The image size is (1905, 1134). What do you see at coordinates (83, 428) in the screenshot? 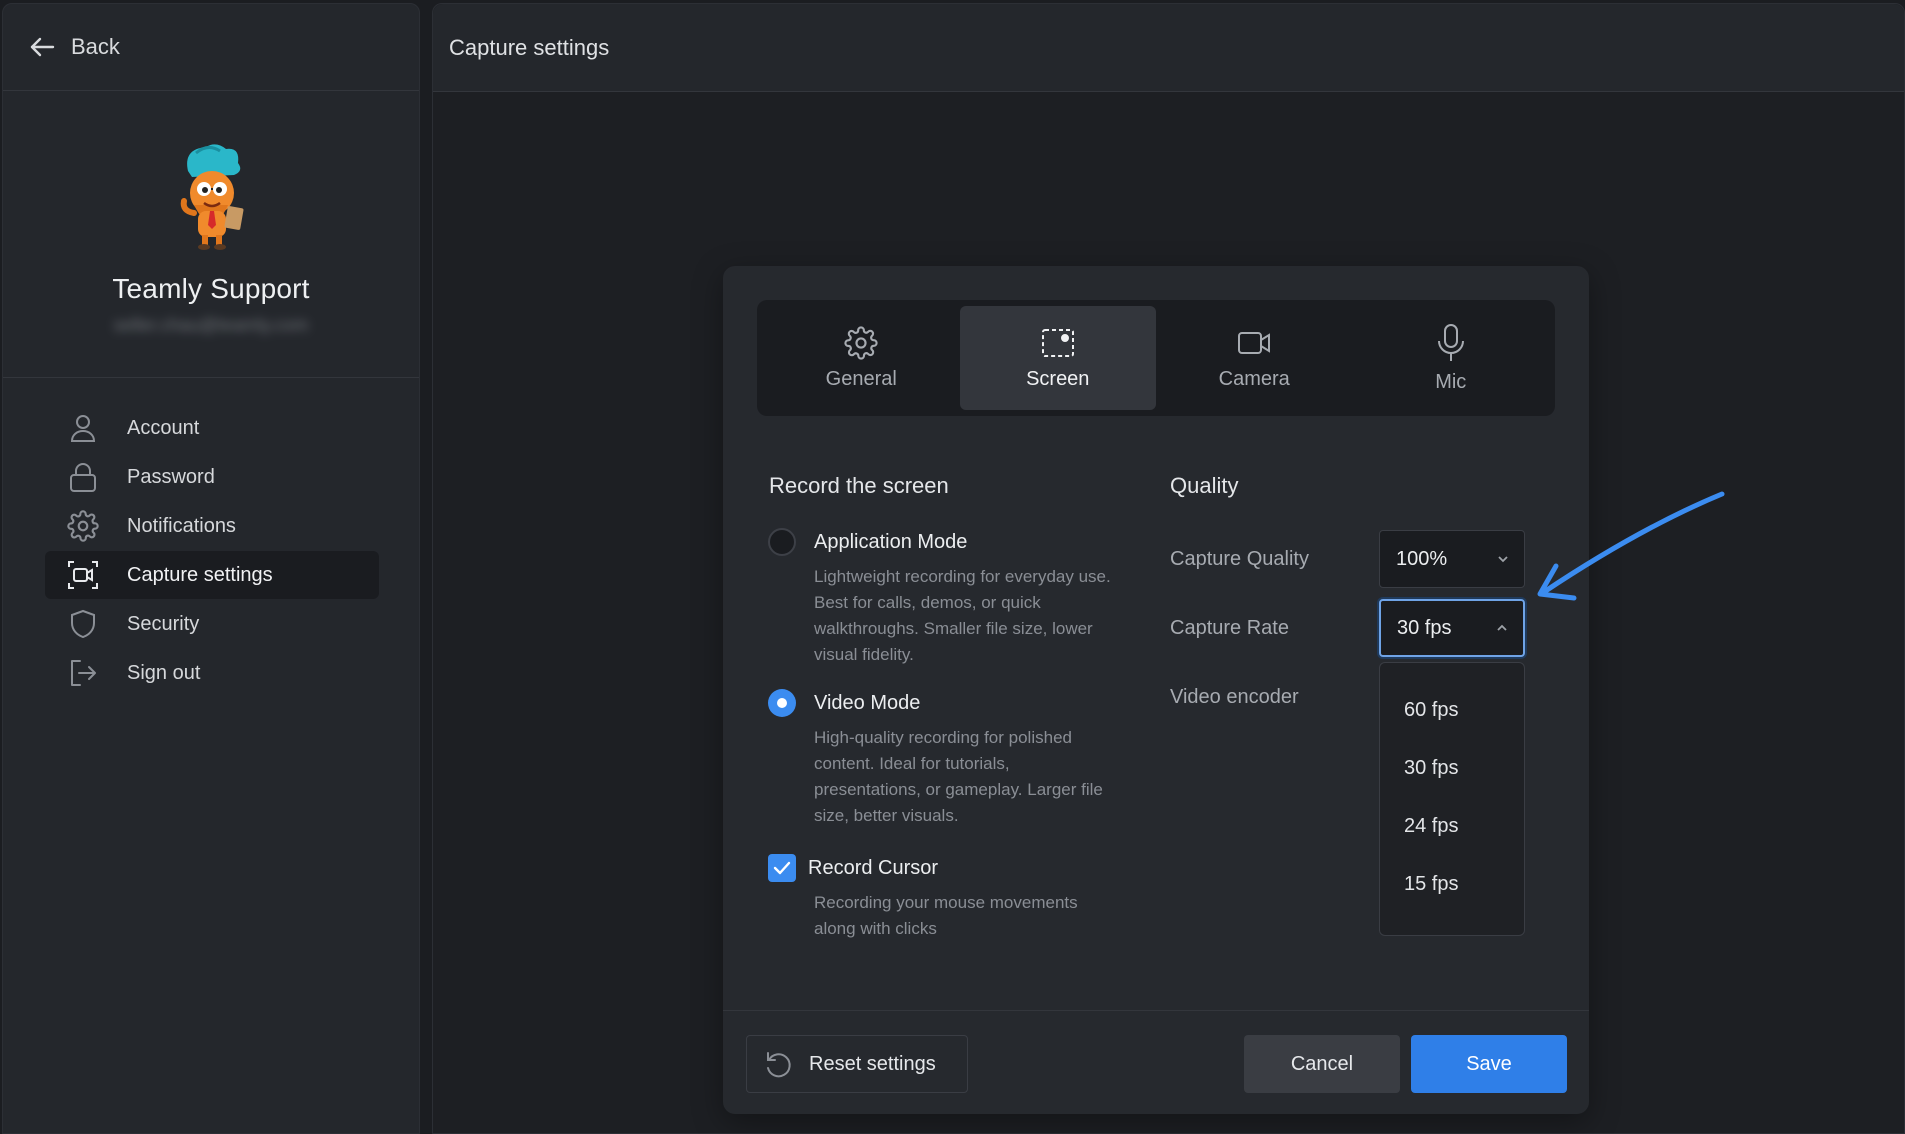
I see `user-icon` at bounding box center [83, 428].